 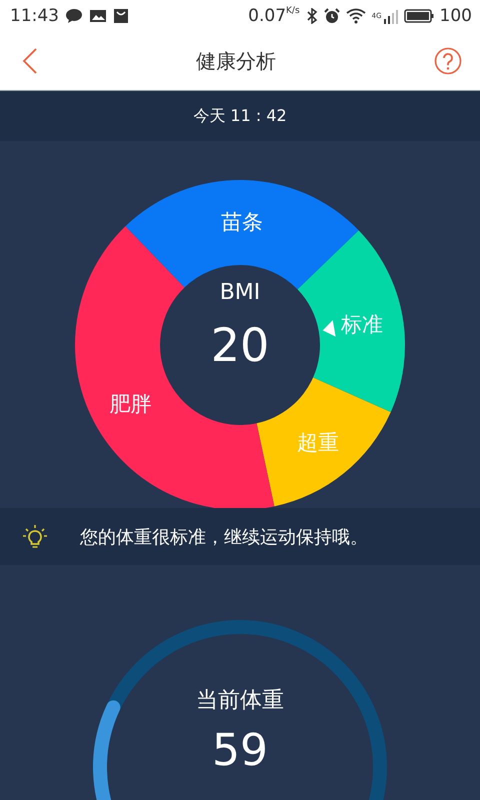 I want to click on battery-icon, so click(x=419, y=16).